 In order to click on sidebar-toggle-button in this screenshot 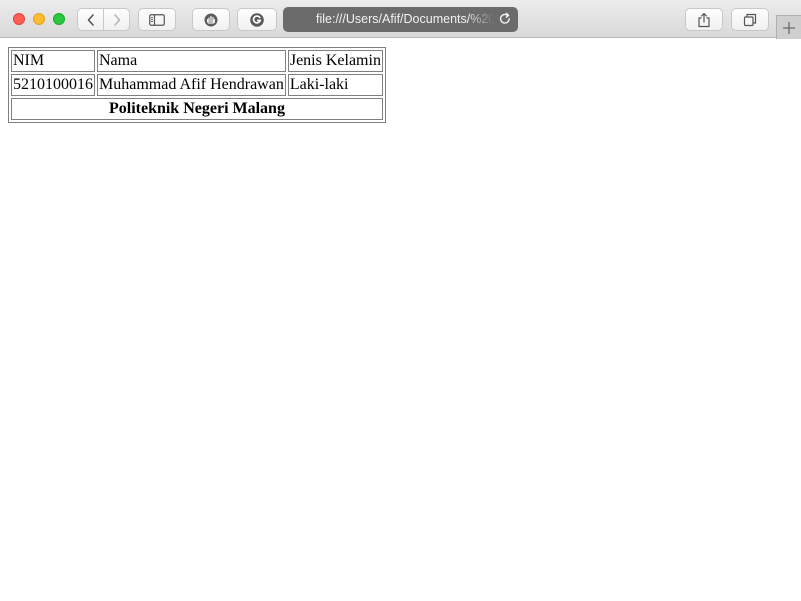, I will do `click(157, 19)`.